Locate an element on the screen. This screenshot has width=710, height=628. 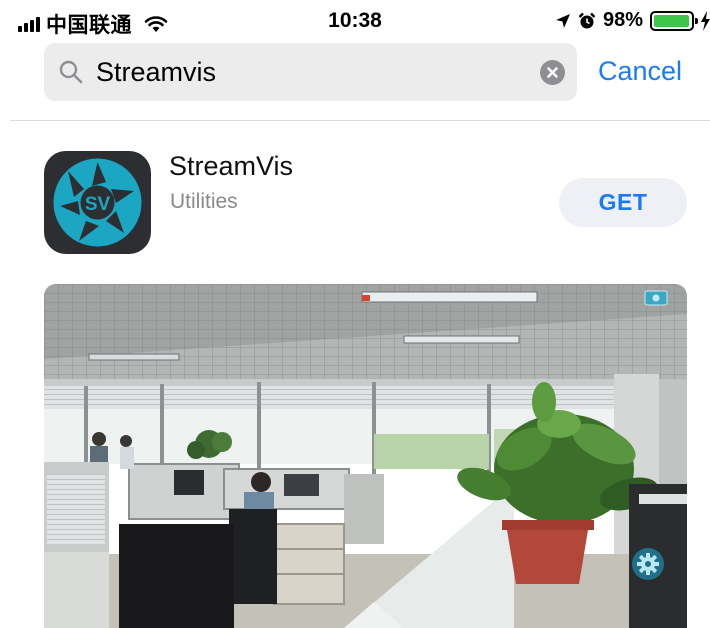
status-right: 98% is located at coordinates (632, 20).